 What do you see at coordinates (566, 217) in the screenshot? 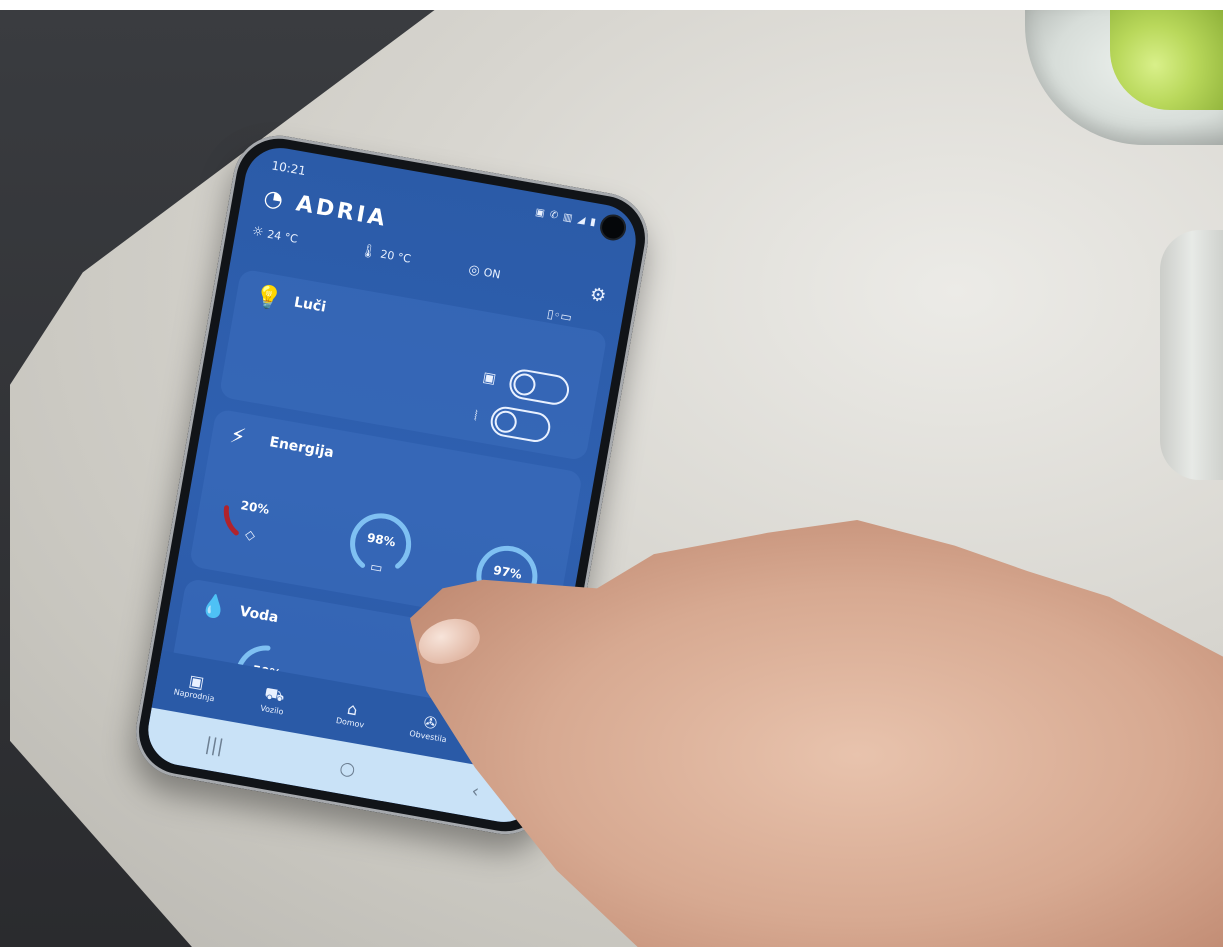
I see `status-icons: ▣ ✆ ▥ ◢ ▮` at bounding box center [566, 217].